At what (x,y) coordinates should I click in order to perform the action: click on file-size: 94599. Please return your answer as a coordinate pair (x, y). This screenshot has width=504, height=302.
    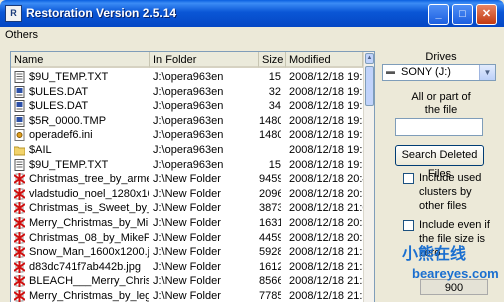
    Looking at the image, I should click on (270, 179).